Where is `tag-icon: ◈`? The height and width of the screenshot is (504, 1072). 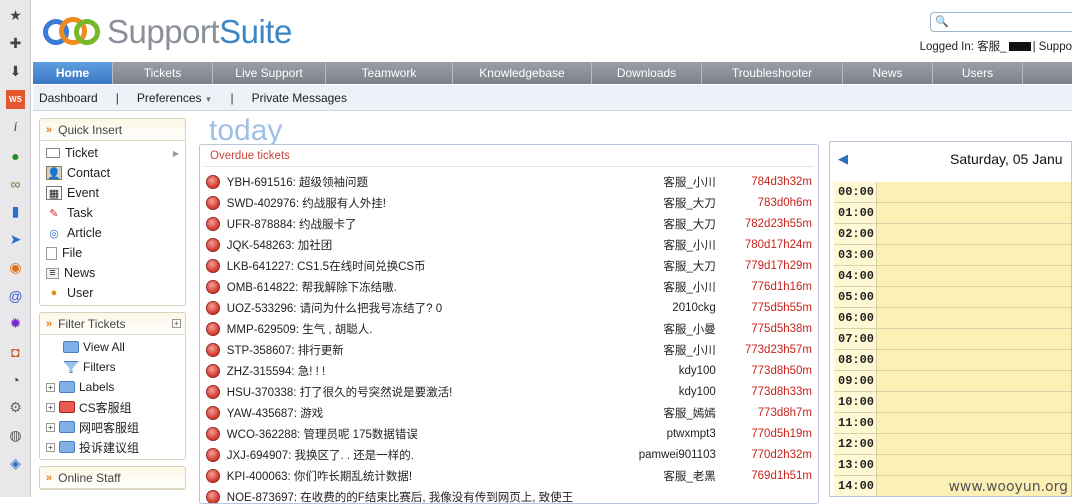
tag-icon: ◈ is located at coordinates (15, 463).